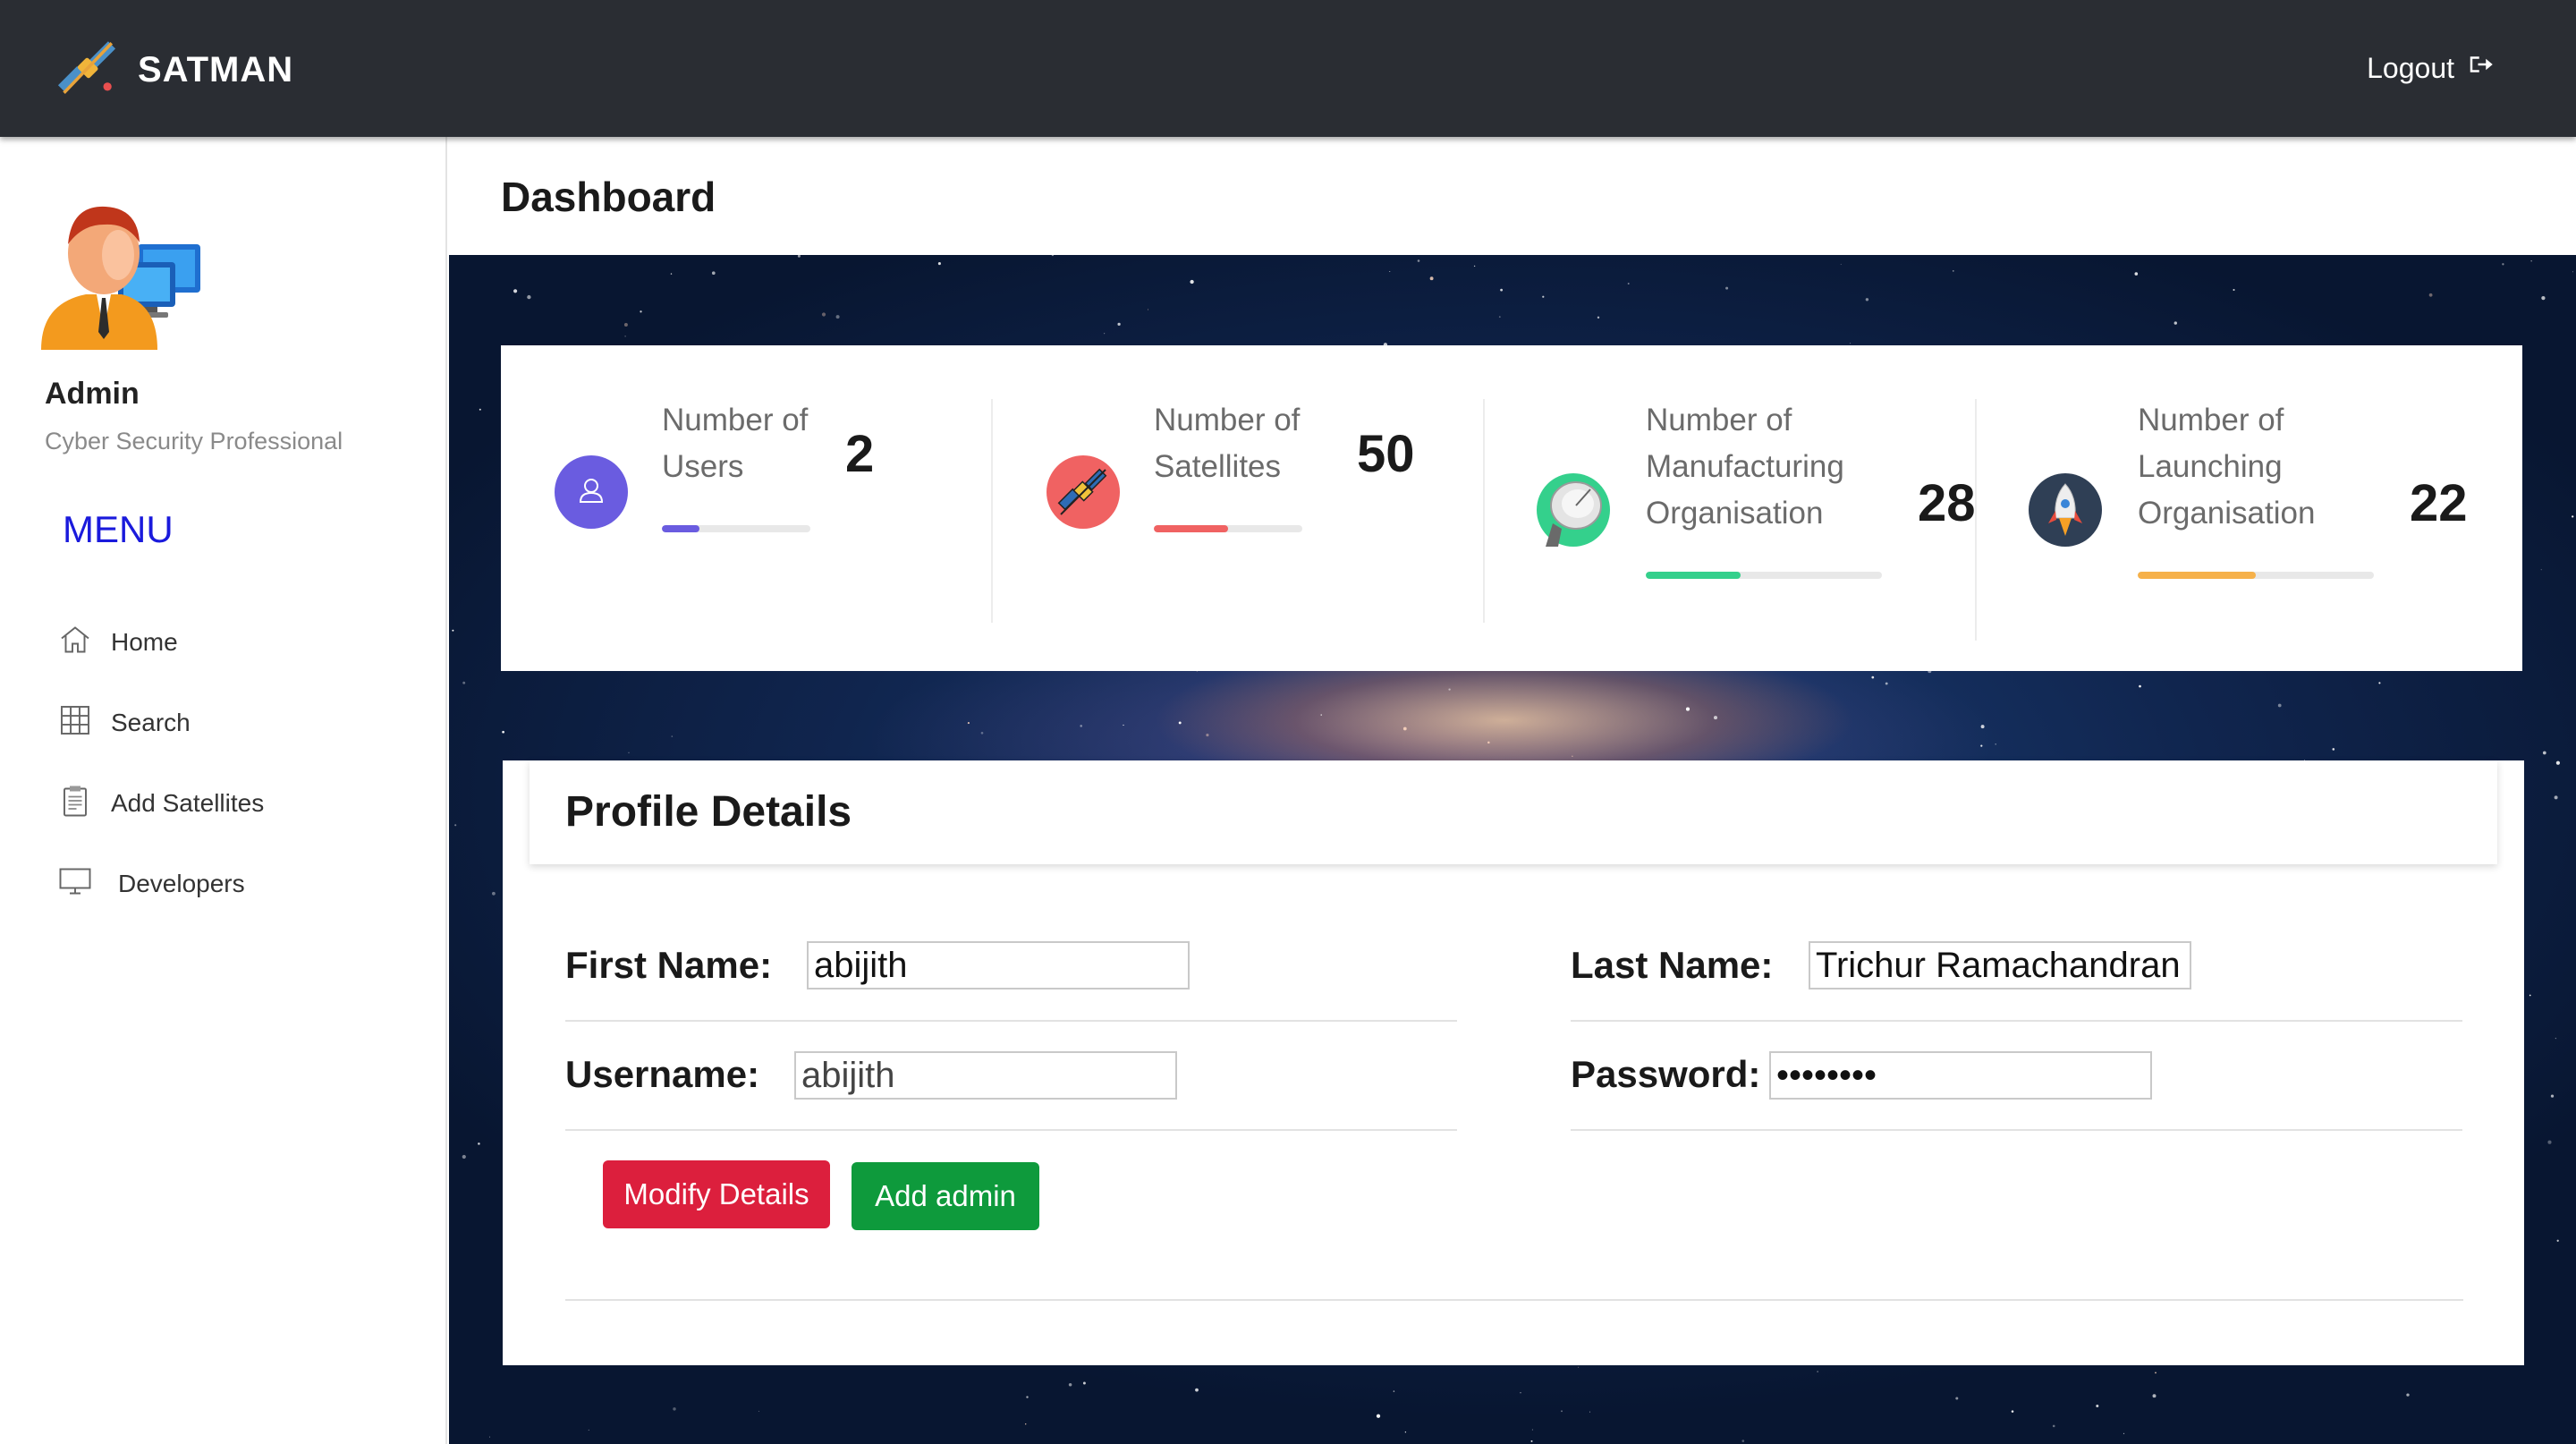 The height and width of the screenshot is (1444, 2576). What do you see at coordinates (118, 529) in the screenshot?
I see `menu-title: MENU` at bounding box center [118, 529].